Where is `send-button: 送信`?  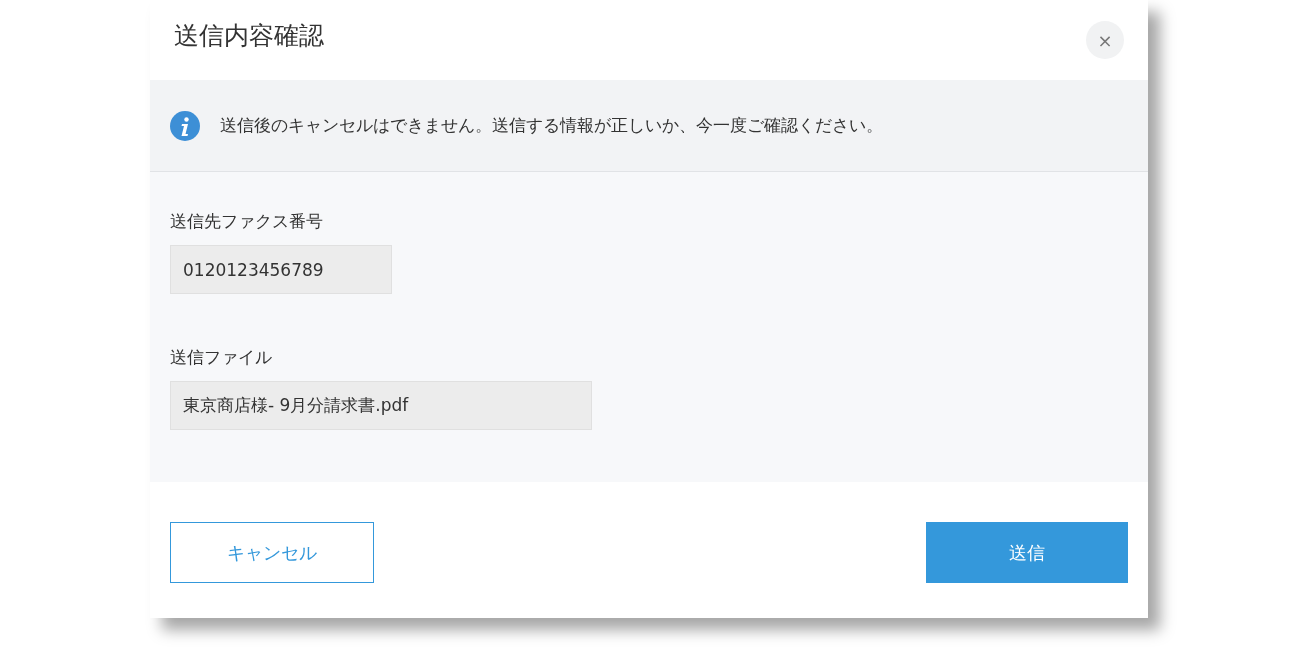 send-button: 送信 is located at coordinates (1027, 552).